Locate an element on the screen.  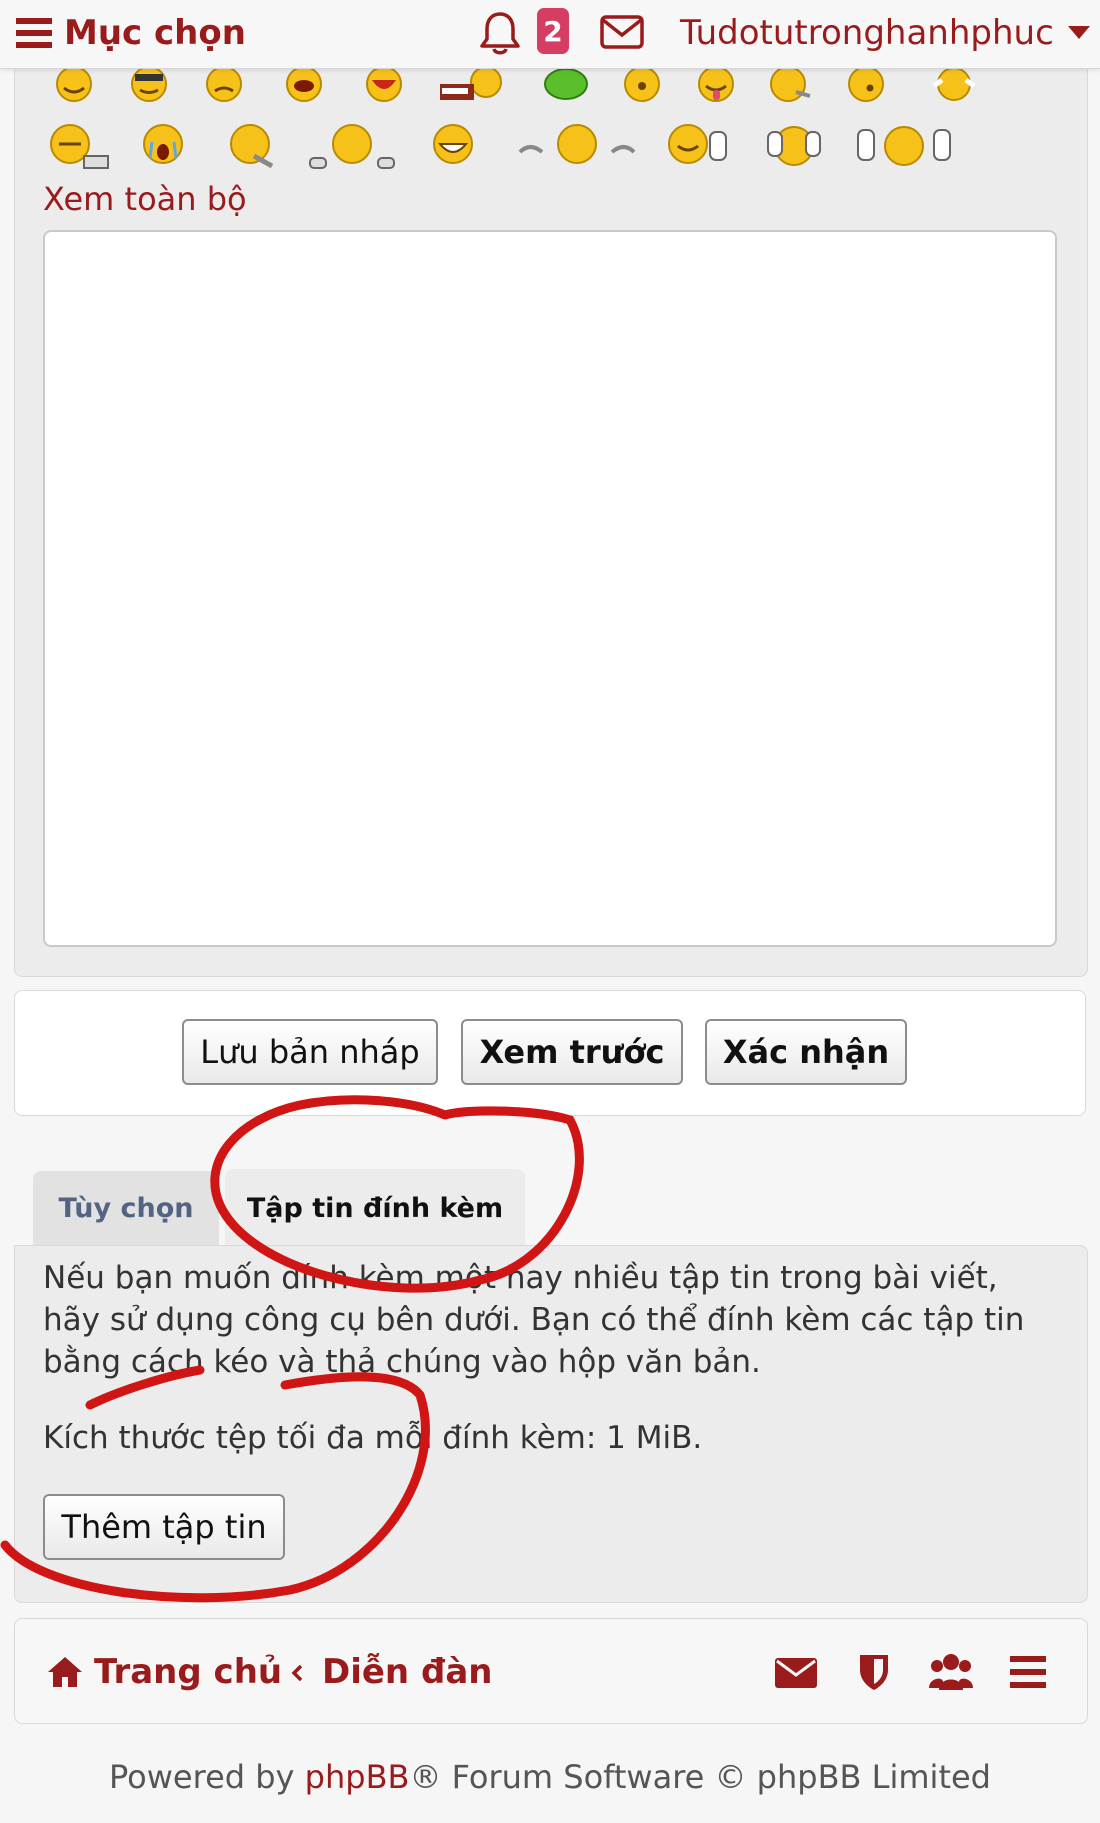
user-menu: Tudotutronghanhphuc is located at coordinates (885, 33).